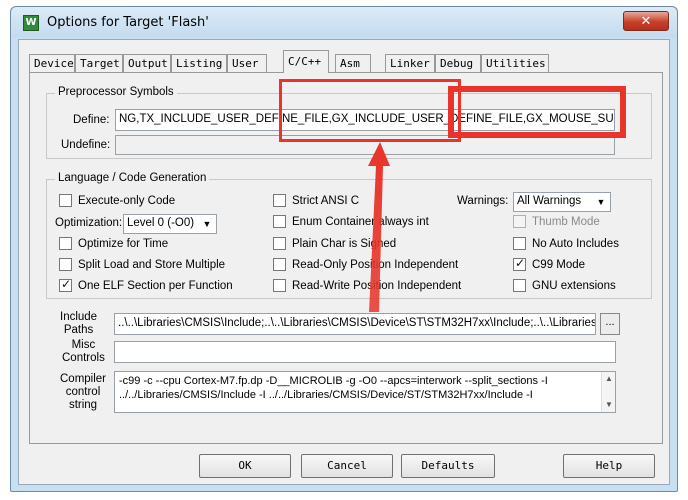  I want to click on plain-char-checkbox: Plain Char is Signed, so click(334, 243).